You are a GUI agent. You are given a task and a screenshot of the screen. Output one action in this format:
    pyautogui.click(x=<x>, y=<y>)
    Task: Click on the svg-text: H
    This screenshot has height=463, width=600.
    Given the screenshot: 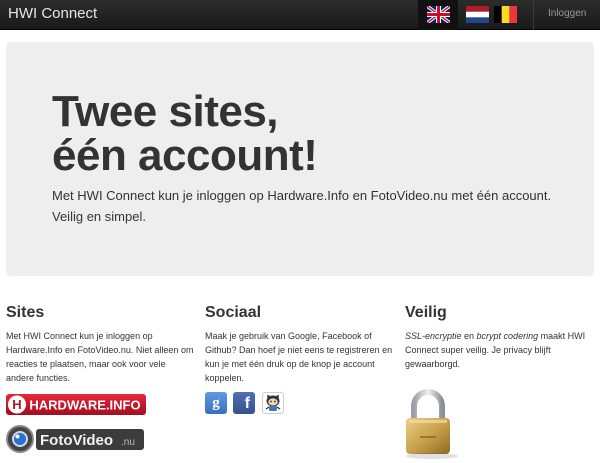 What is the action you would take?
    pyautogui.click(x=16, y=404)
    